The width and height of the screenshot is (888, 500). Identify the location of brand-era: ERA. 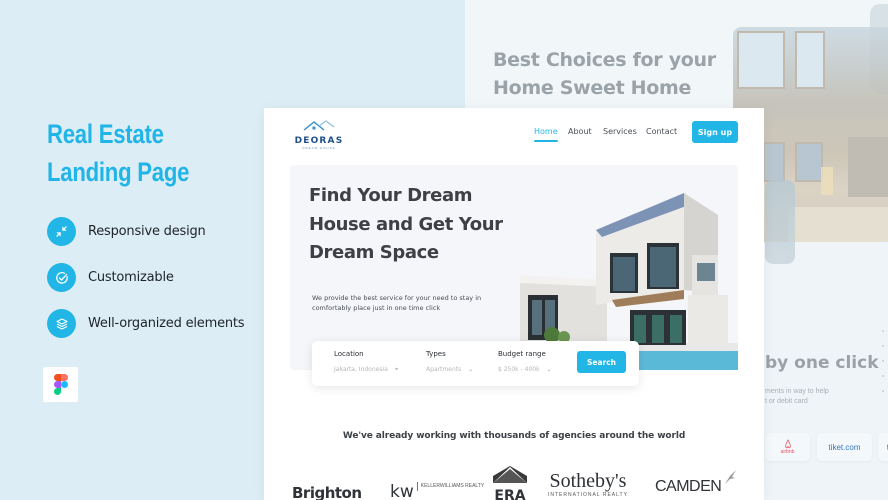
(510, 483).